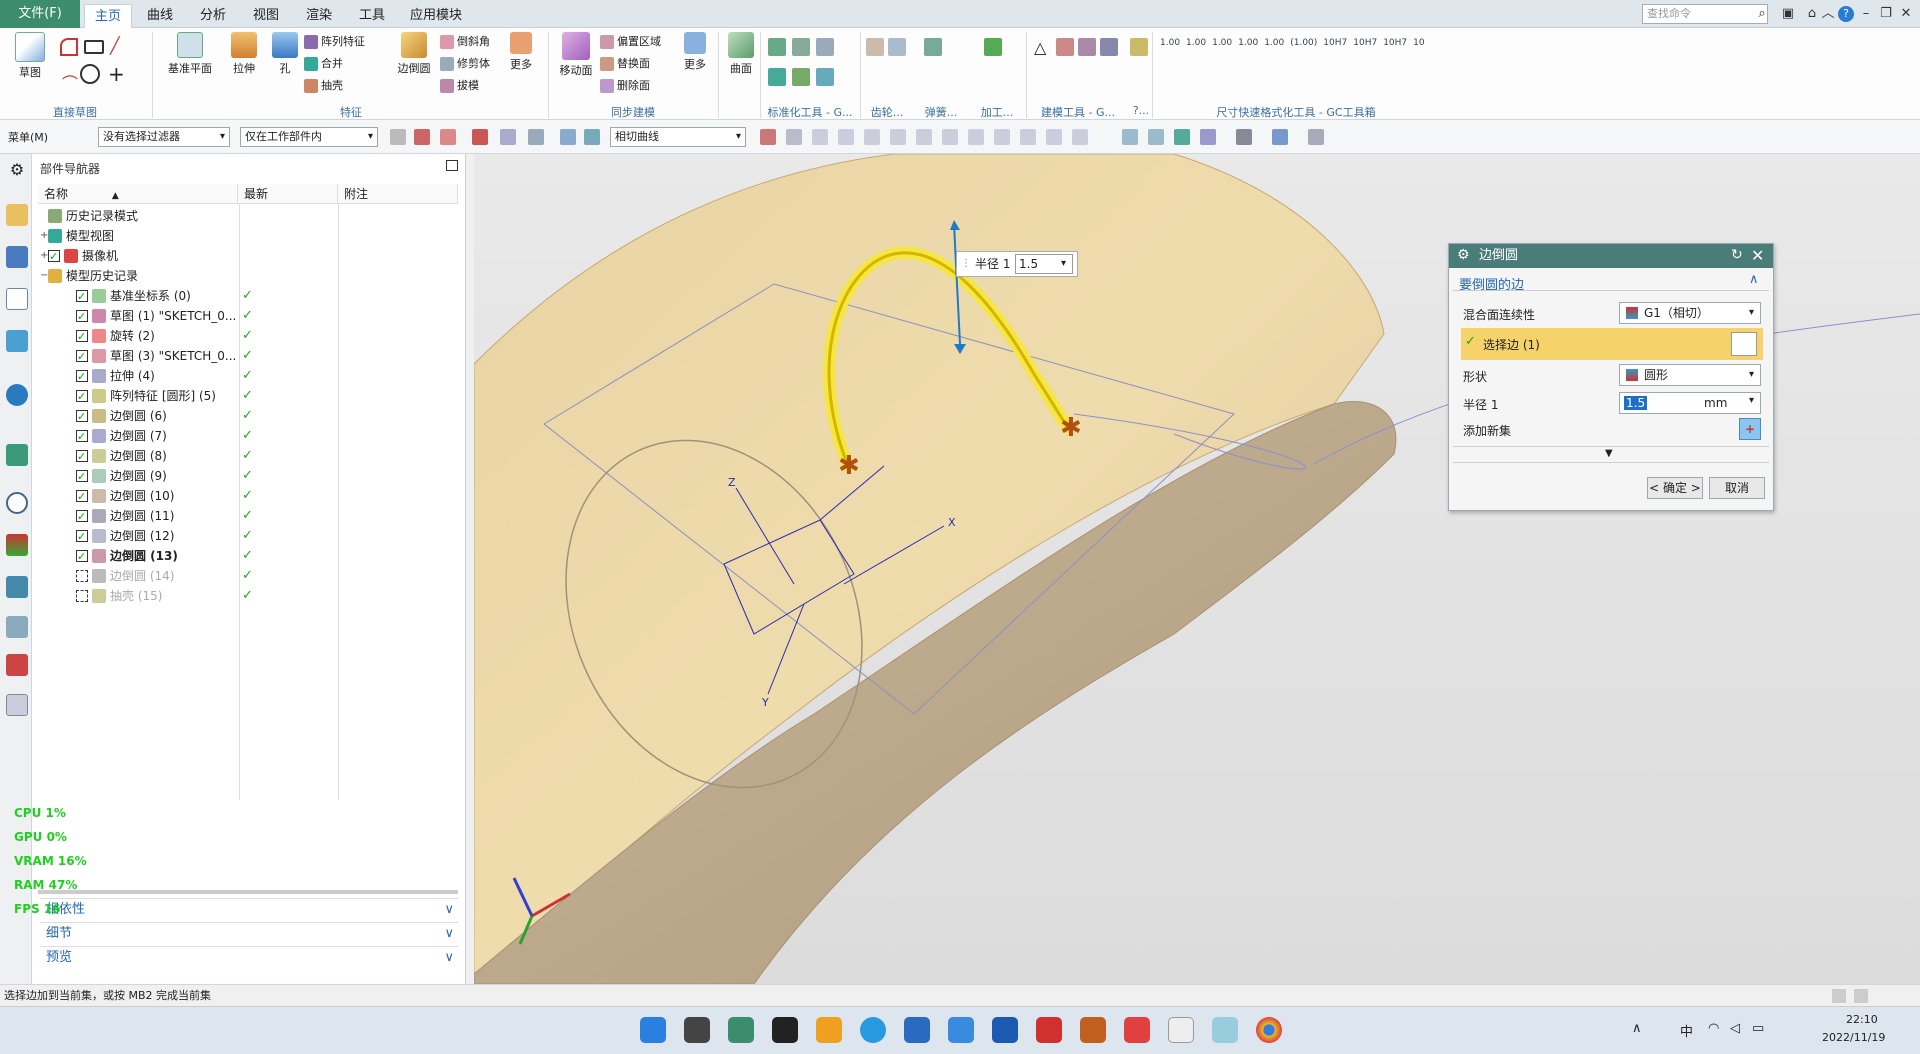 The width and height of the screenshot is (1920, 1054). I want to click on document-icon, so click(17, 705).